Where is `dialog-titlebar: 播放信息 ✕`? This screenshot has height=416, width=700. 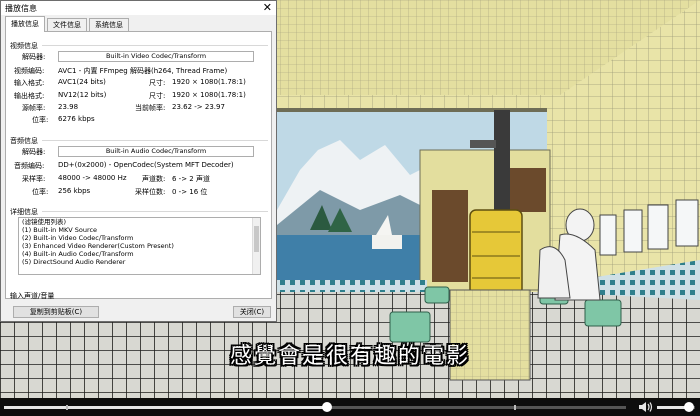 dialog-titlebar: 播放信息 ✕ is located at coordinates (138, 8).